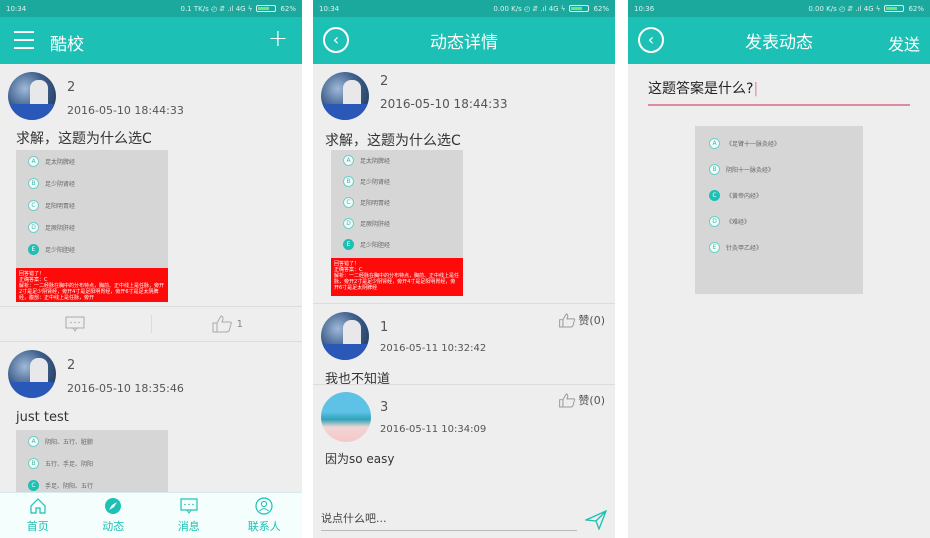  I want to click on app-bar: ‹ 动态详情, so click(464, 40).